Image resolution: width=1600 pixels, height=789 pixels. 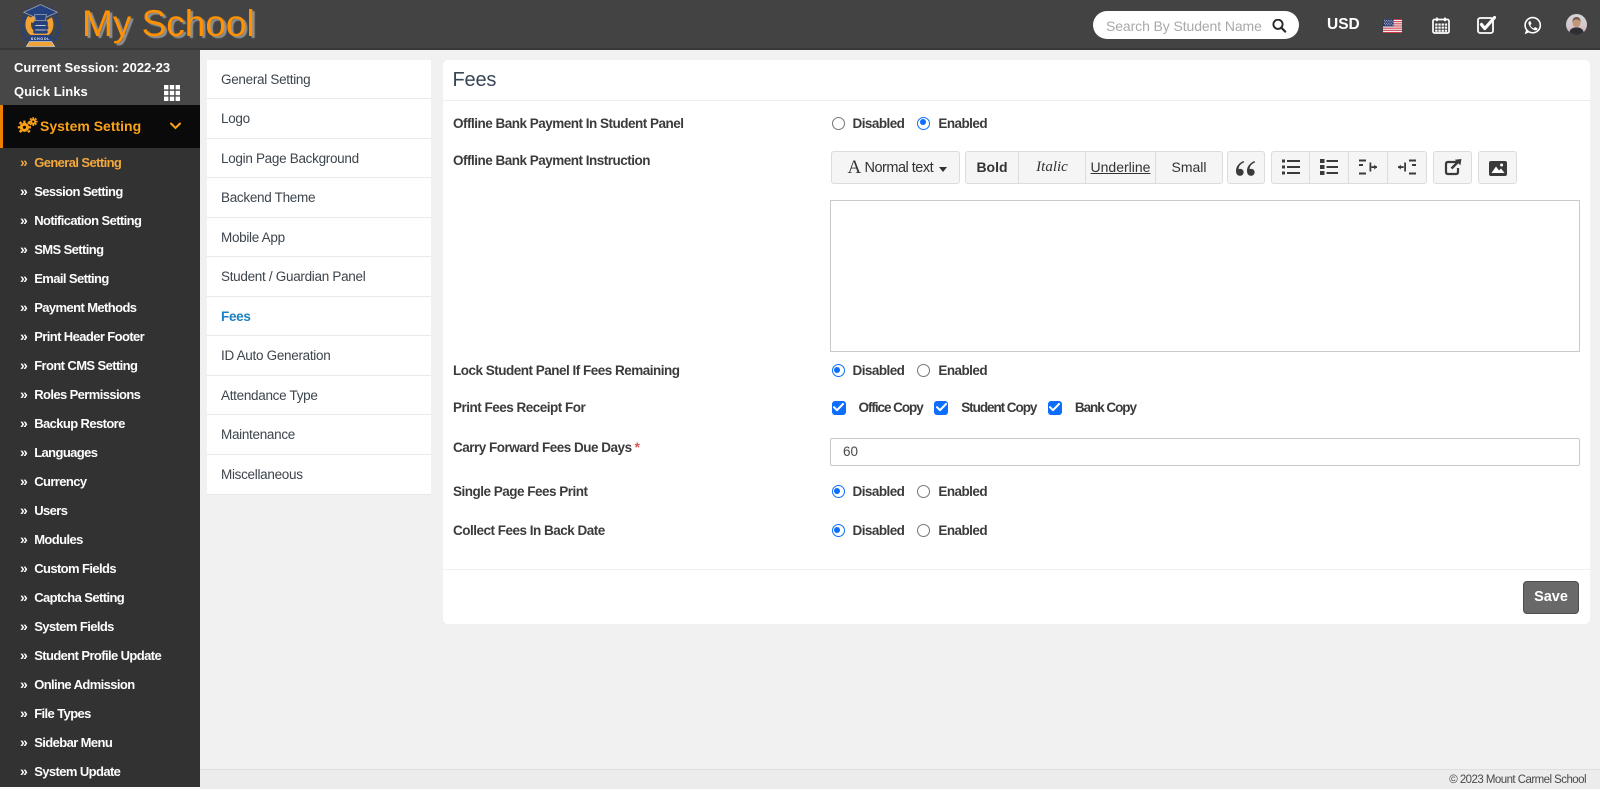 I want to click on svg-text: SCHOOL, so click(x=40, y=39).